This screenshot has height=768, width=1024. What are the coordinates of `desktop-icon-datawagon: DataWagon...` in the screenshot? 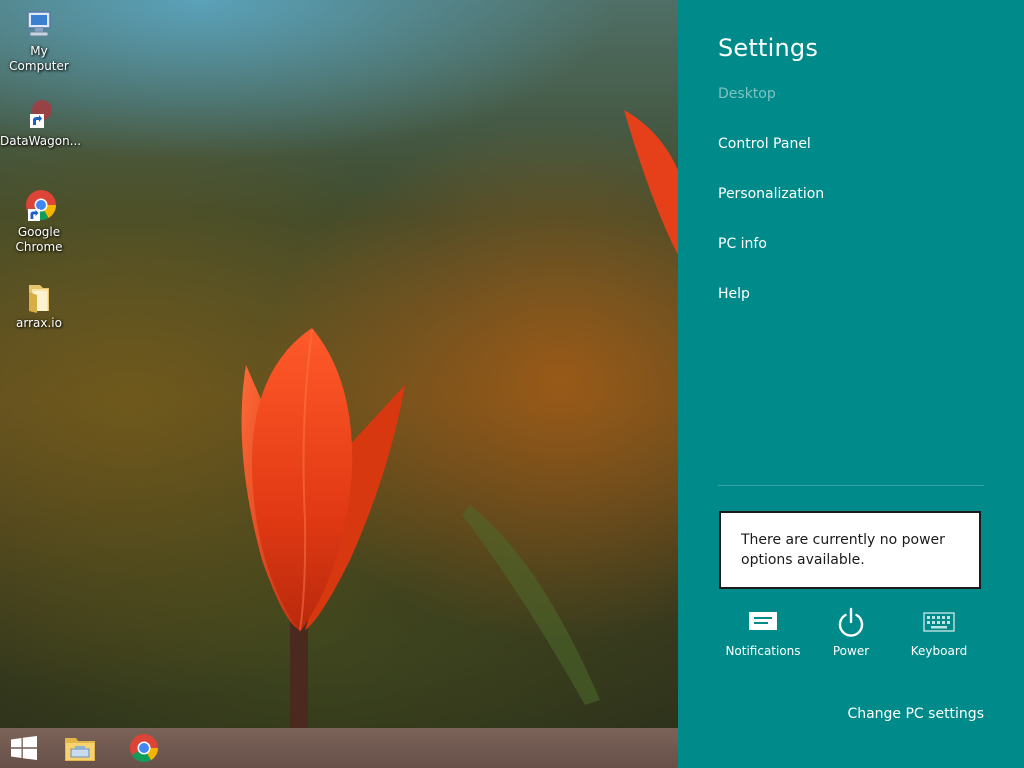 It's located at (41, 123).